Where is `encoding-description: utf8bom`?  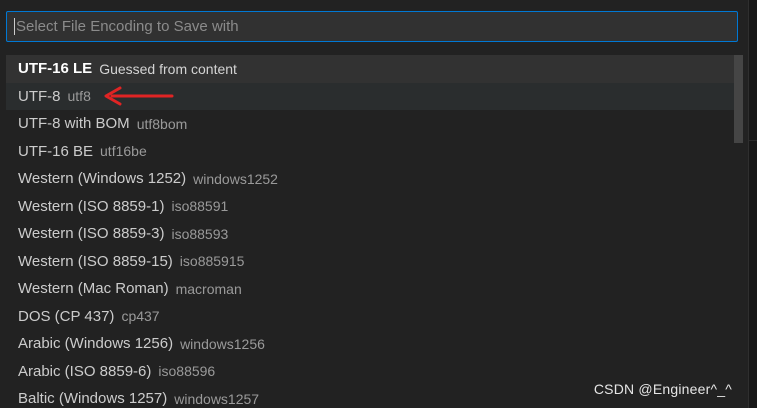 encoding-description: utf8bom is located at coordinates (162, 123).